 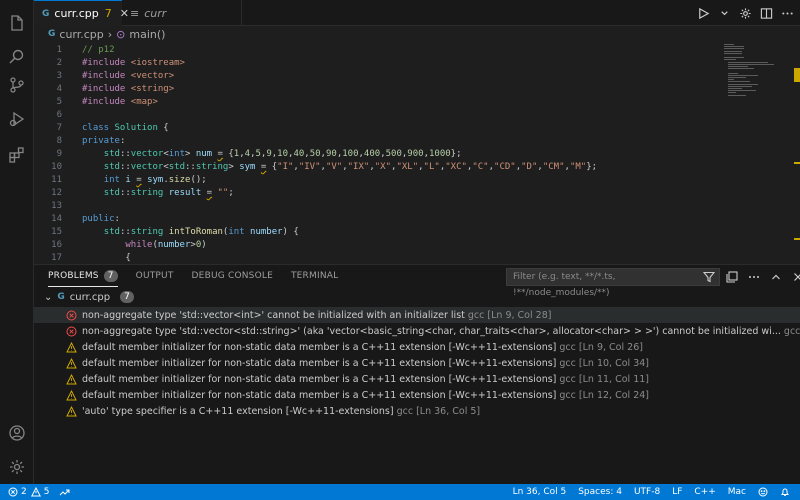 I want to click on problem-location: [Ln 11, Col 11], so click(x=613, y=379).